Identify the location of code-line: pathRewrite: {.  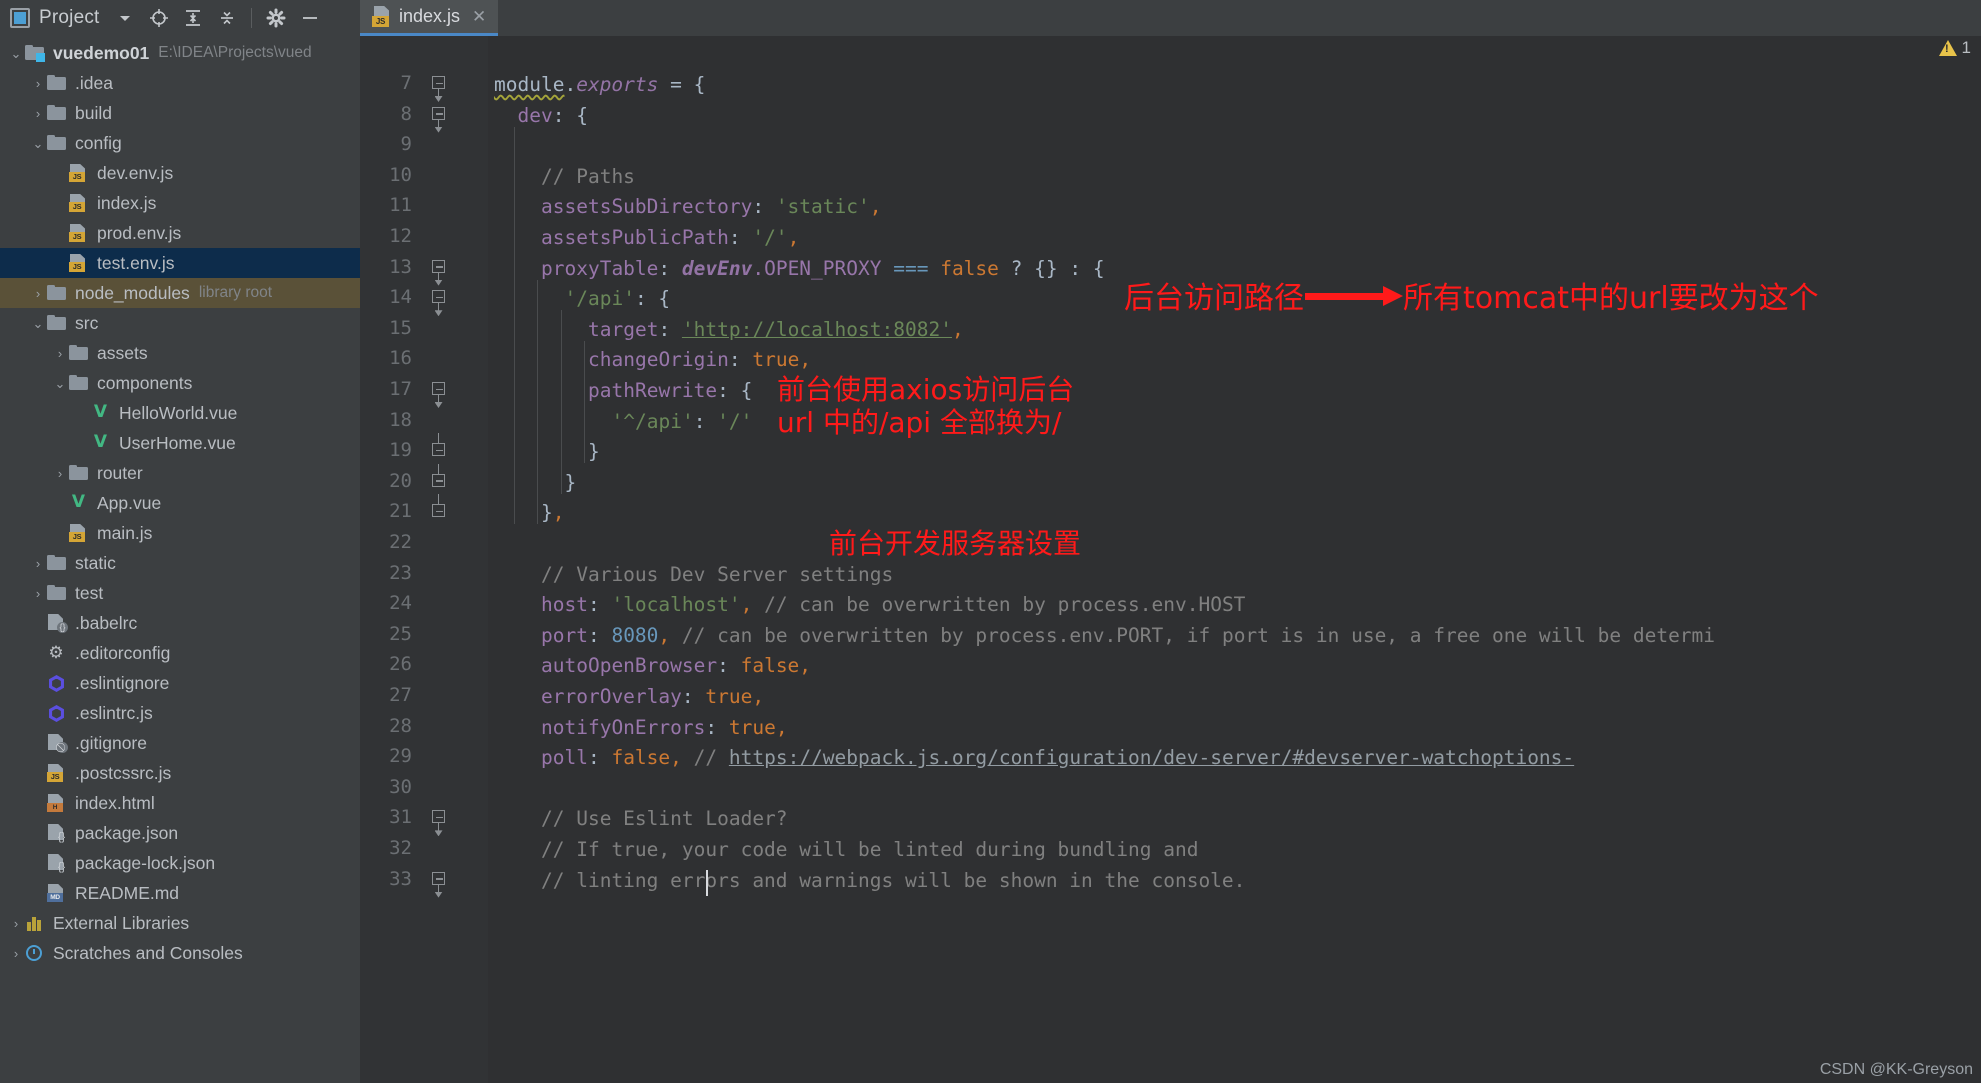
(670, 391).